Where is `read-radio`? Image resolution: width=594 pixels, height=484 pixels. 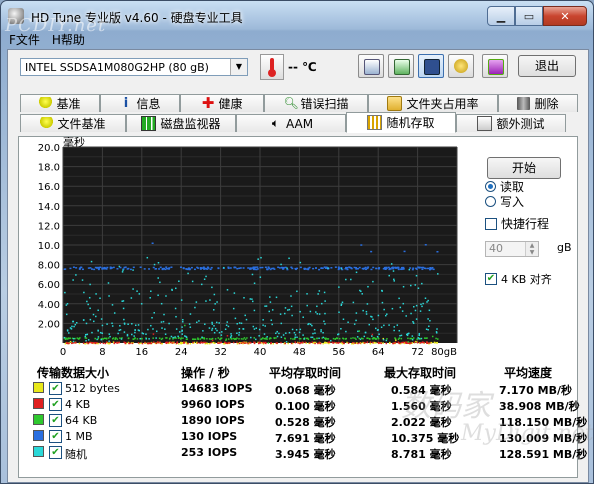
read-radio is located at coordinates (490, 186).